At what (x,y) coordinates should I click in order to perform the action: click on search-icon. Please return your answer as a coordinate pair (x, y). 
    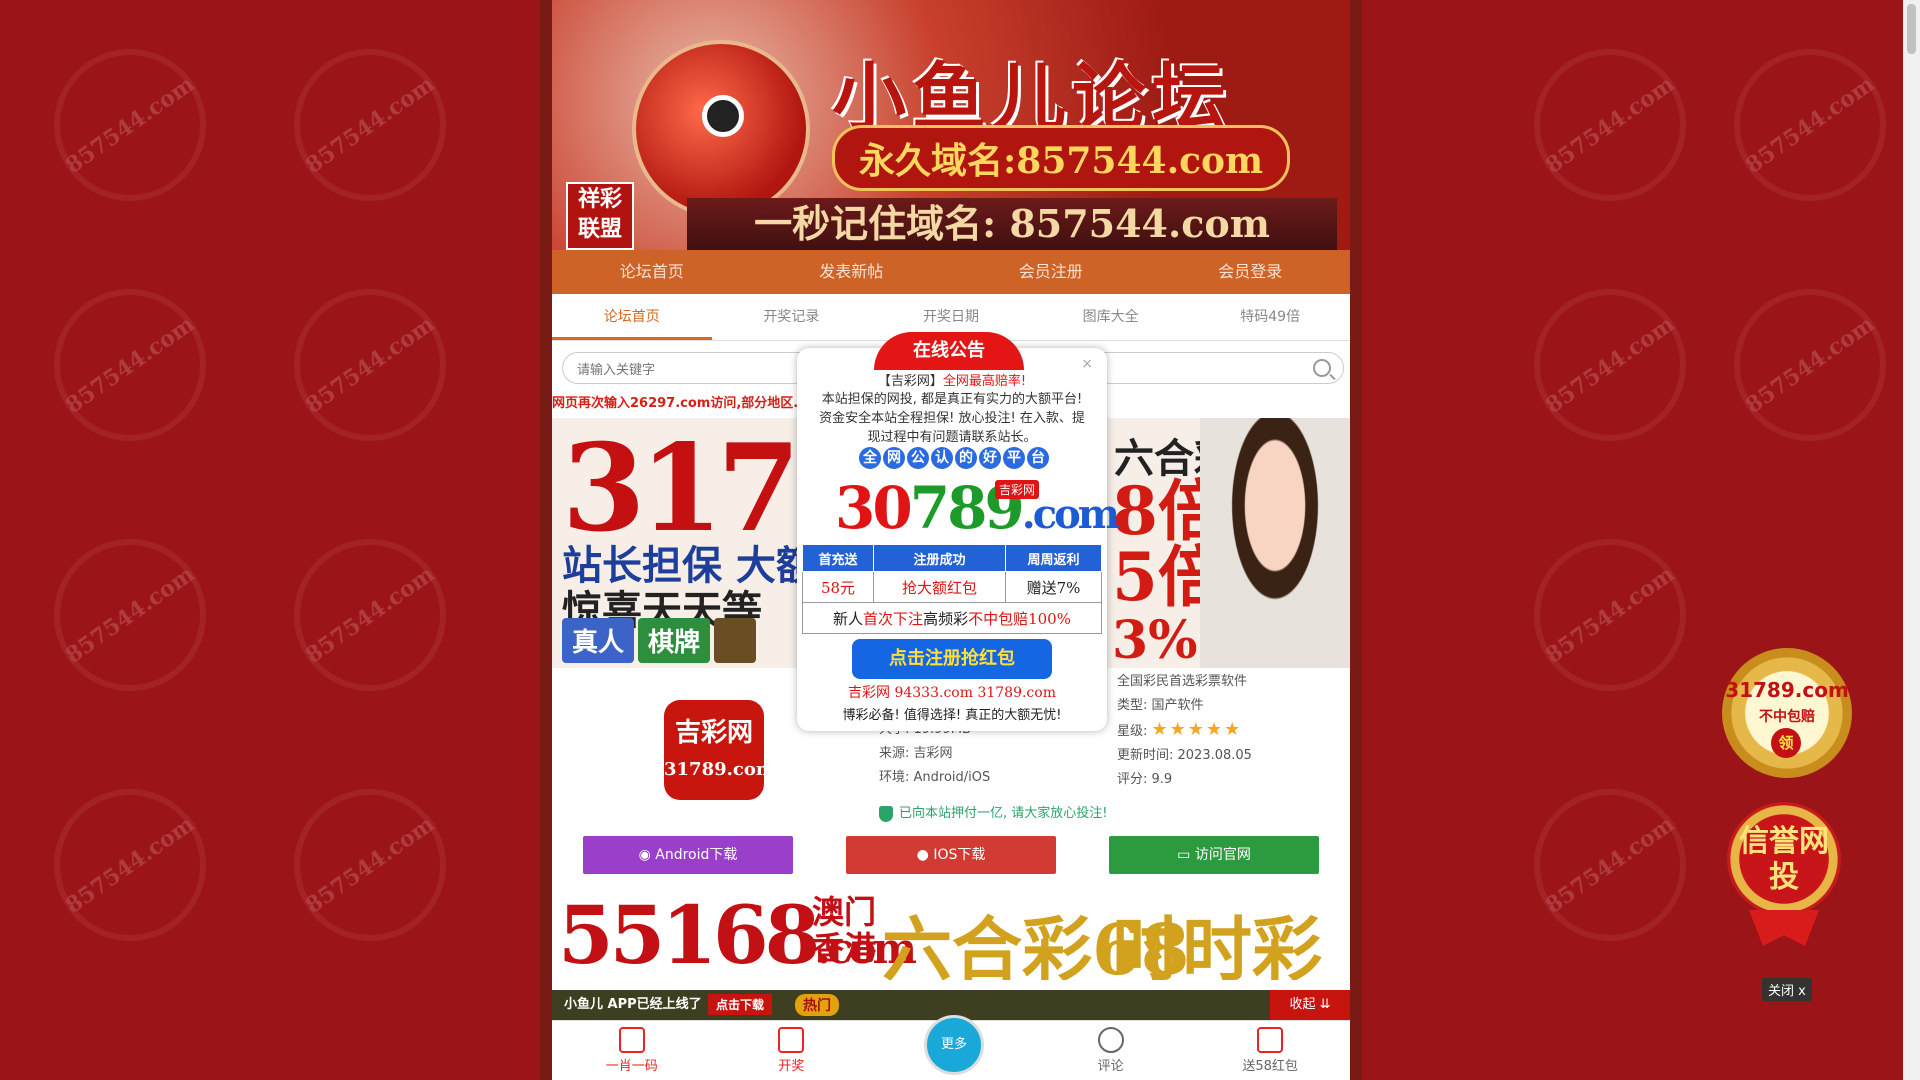
    Looking at the image, I should click on (1322, 368).